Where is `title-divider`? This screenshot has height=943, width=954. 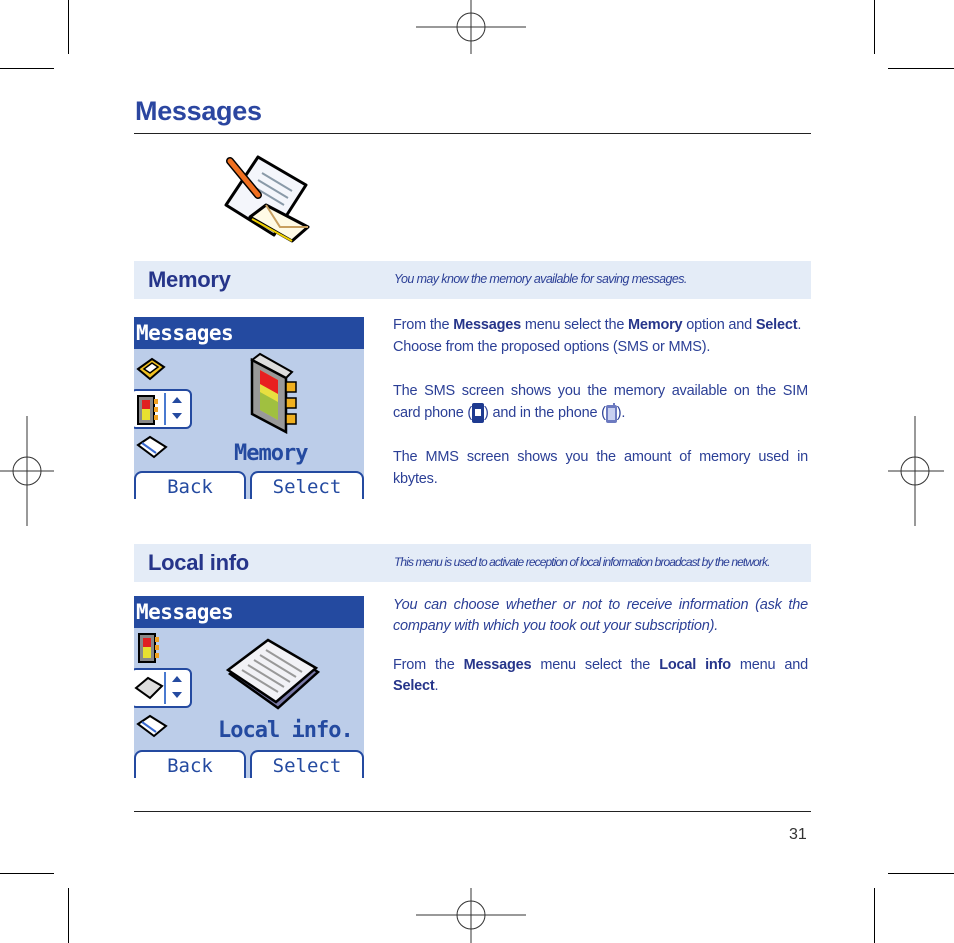
title-divider is located at coordinates (472, 133).